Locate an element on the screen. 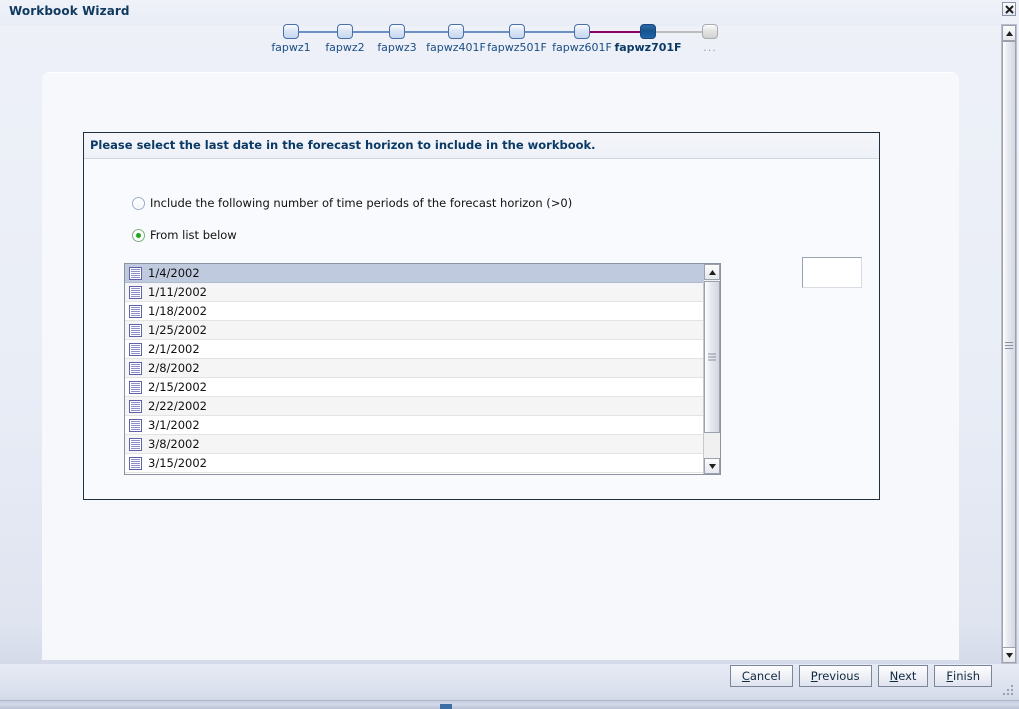 This screenshot has height=709, width=1019. radio-from-list-mark is located at coordinates (138, 235).